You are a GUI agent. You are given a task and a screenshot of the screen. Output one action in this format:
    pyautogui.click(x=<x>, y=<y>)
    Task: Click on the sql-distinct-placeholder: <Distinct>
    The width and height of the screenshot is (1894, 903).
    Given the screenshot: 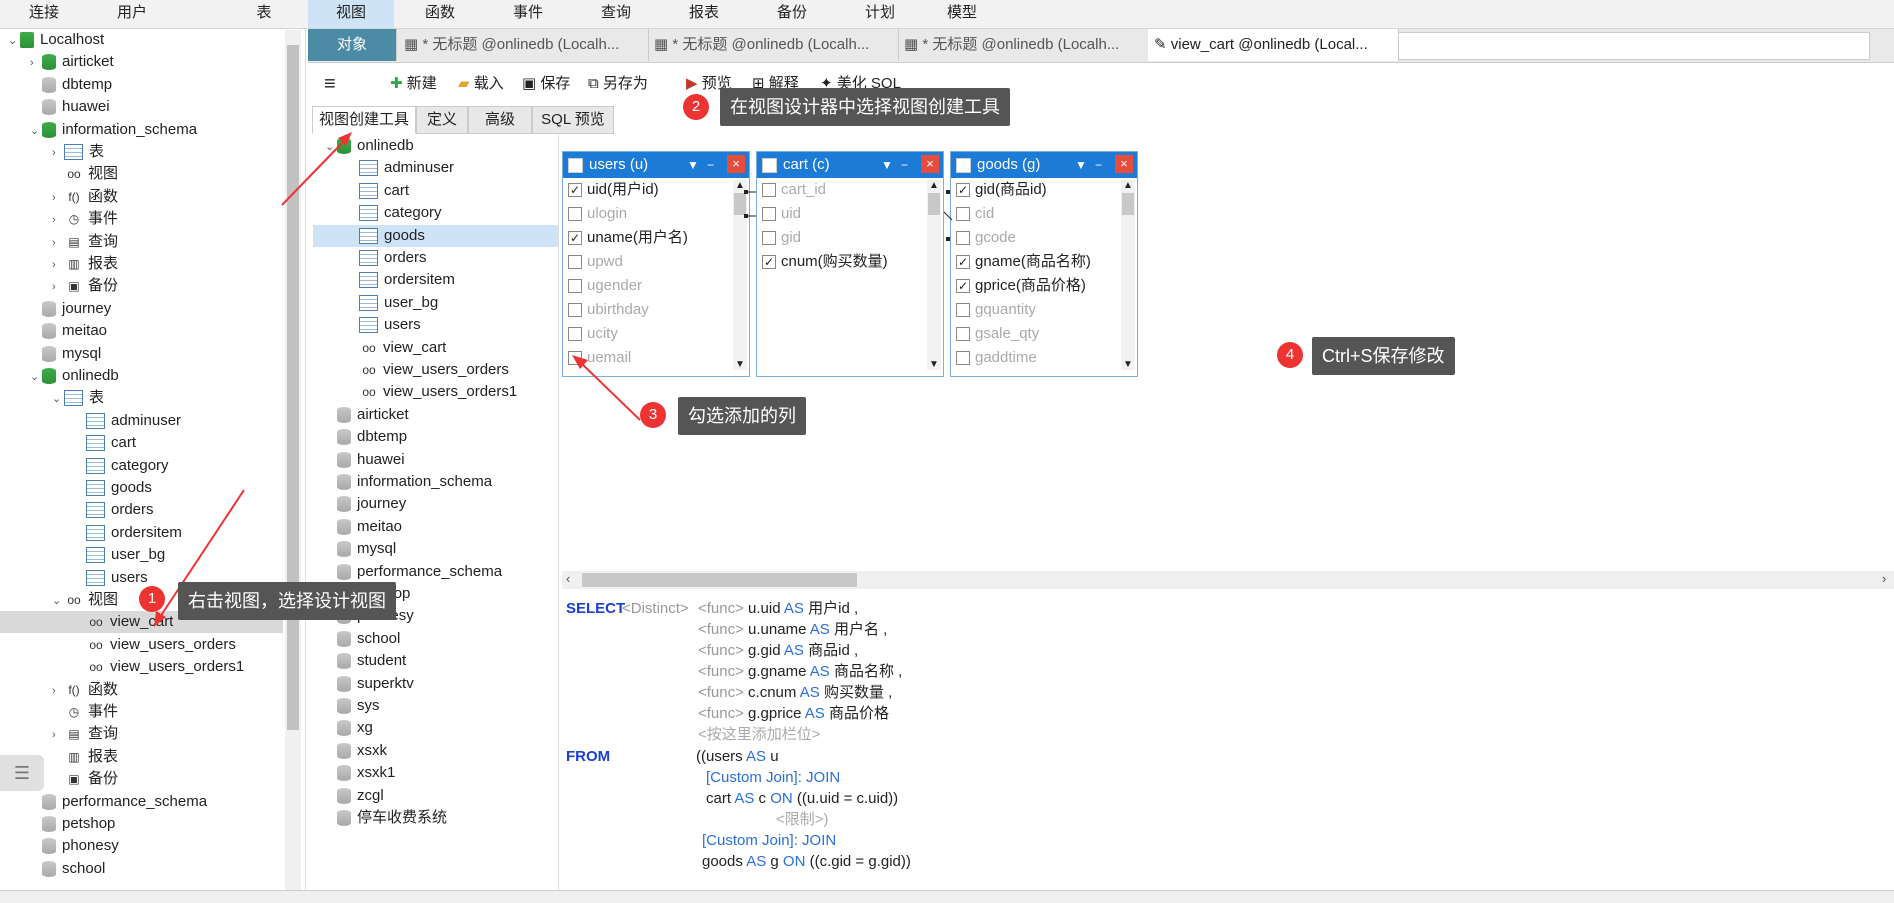 What is the action you would take?
    pyautogui.click(x=655, y=608)
    